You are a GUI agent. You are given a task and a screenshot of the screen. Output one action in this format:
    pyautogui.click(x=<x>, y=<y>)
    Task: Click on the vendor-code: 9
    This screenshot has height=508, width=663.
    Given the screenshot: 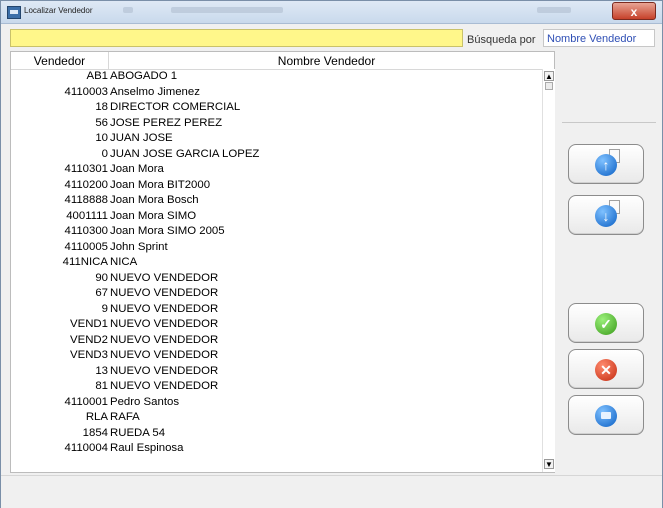 What is the action you would take?
    pyautogui.click(x=104, y=308)
    